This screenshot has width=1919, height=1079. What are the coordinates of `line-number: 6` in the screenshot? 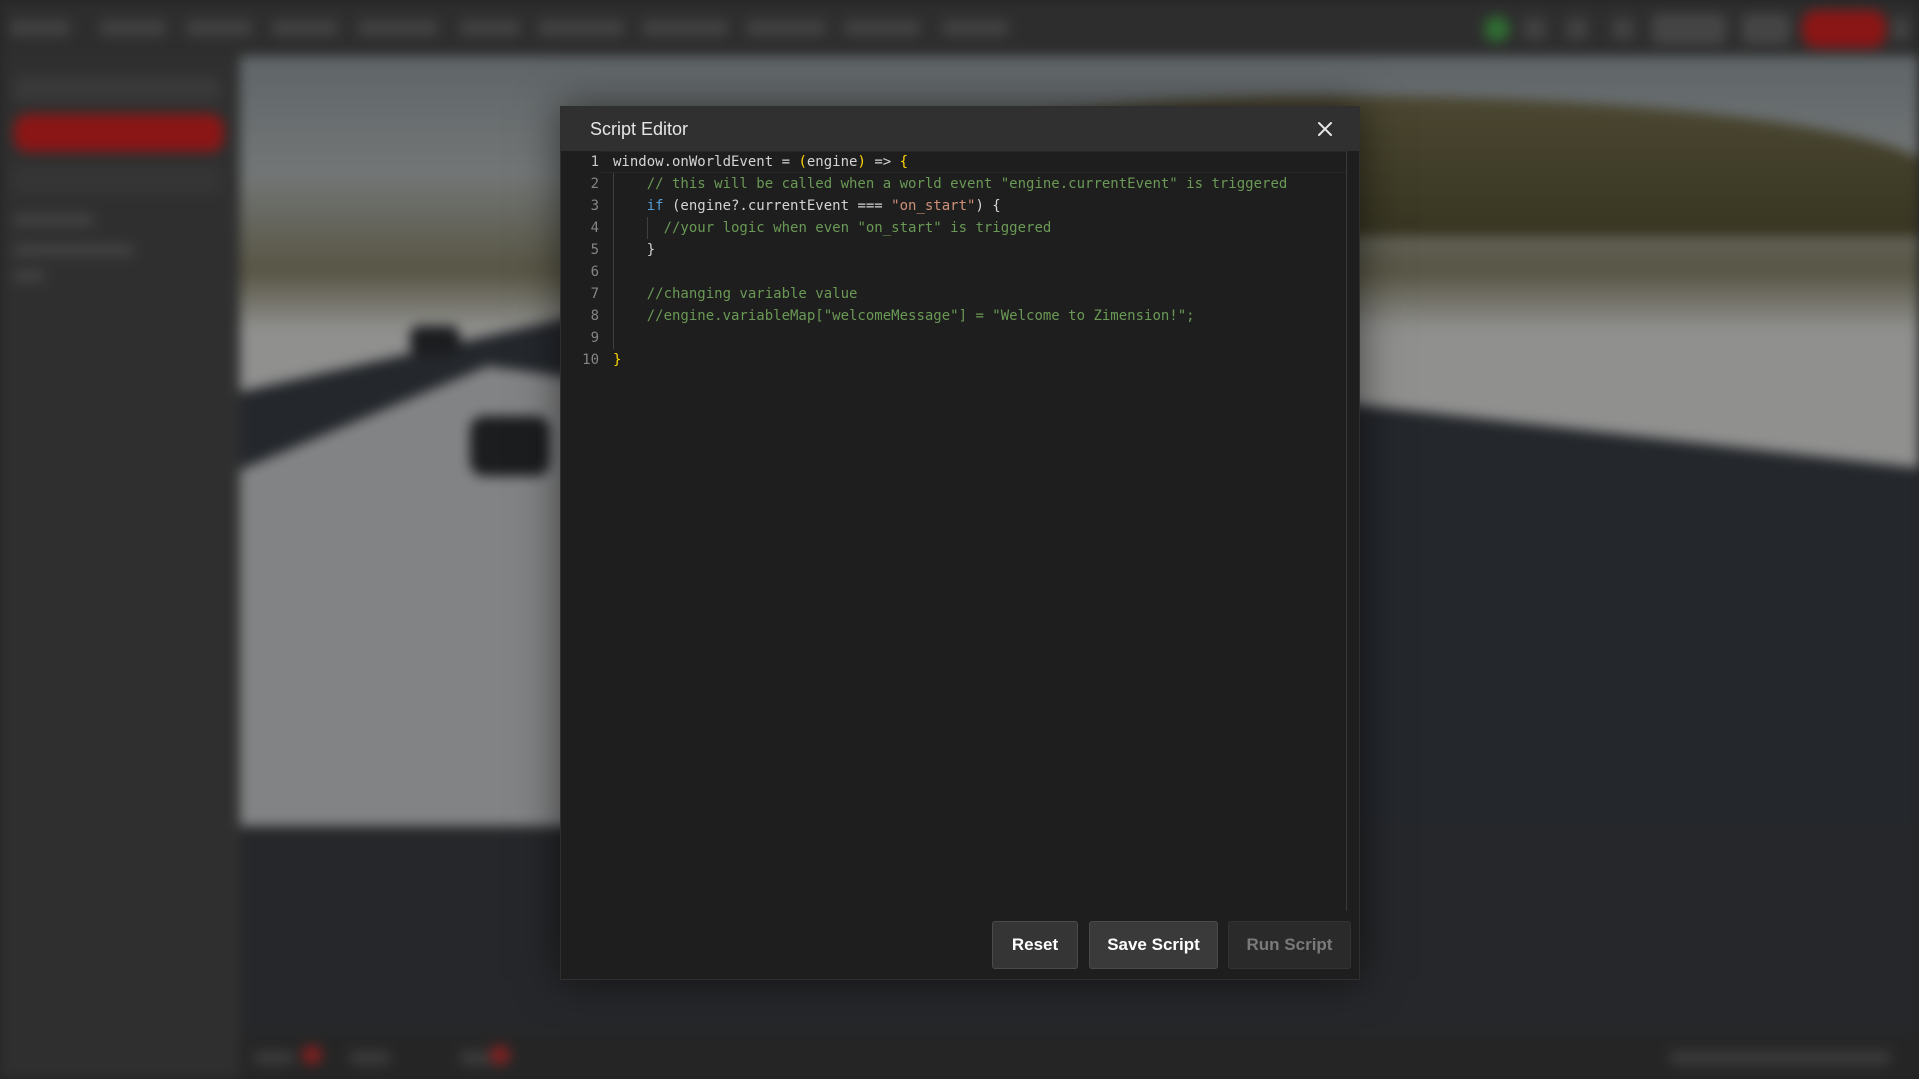 It's located at (594, 272).